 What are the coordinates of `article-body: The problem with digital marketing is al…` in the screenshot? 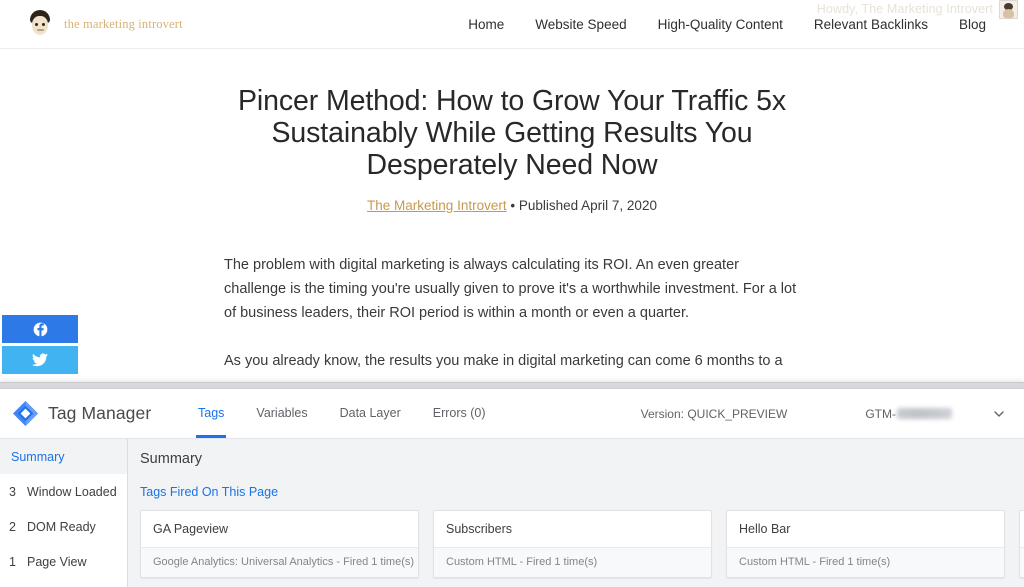 It's located at (512, 313).